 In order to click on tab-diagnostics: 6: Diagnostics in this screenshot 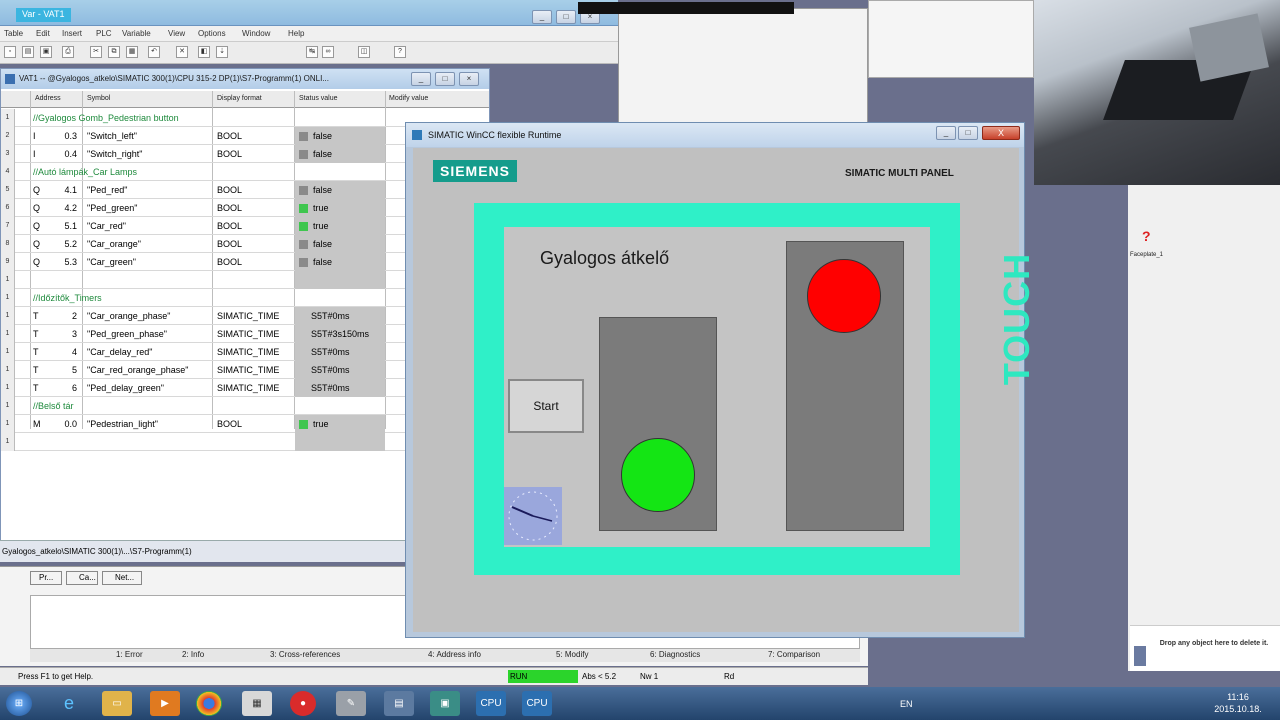, I will do `click(675, 654)`.